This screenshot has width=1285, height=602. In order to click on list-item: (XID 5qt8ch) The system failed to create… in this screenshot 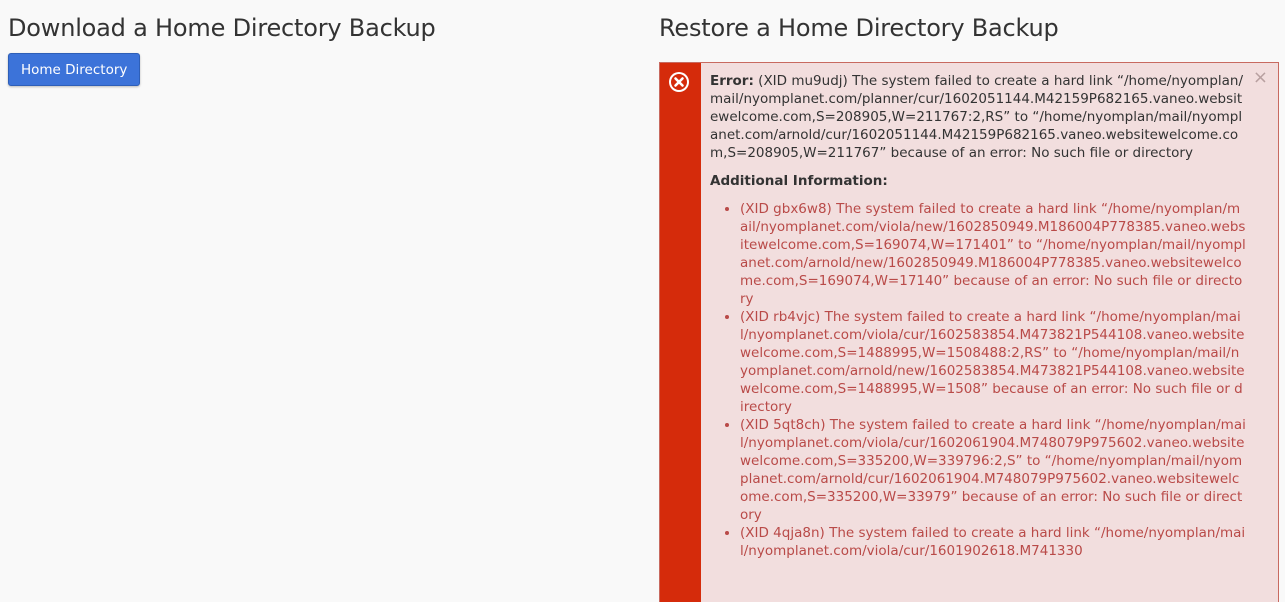, I will do `click(993, 470)`.